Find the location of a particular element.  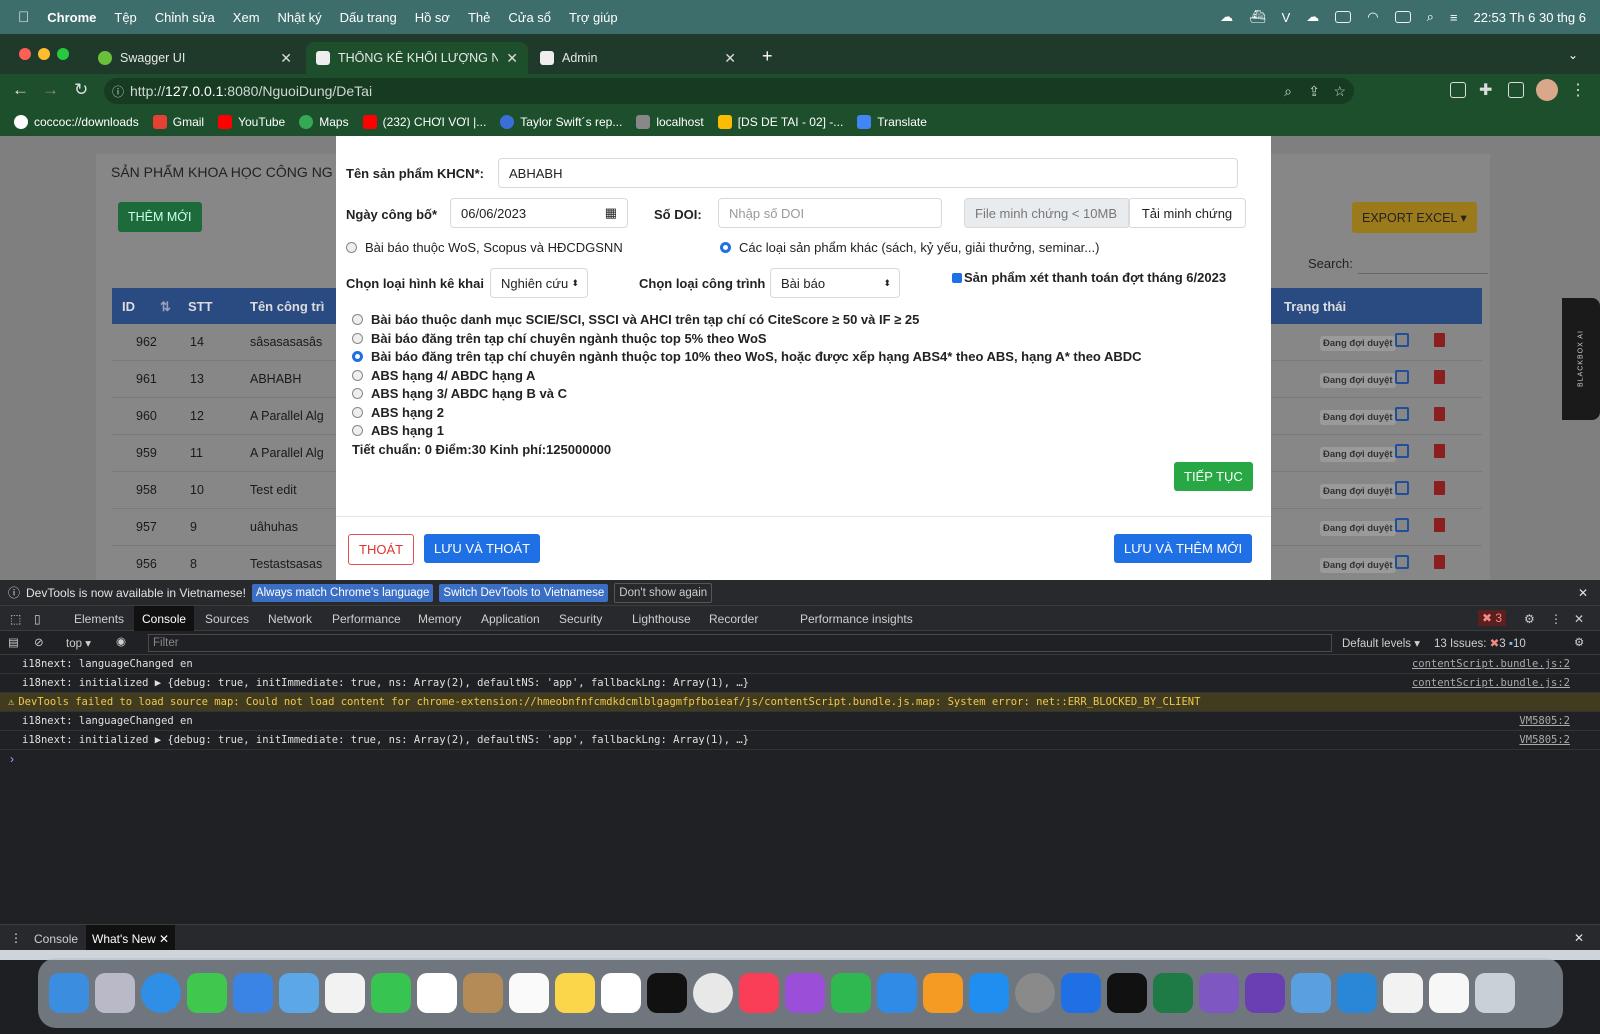

reminders-icon is located at coordinates (529, 993).